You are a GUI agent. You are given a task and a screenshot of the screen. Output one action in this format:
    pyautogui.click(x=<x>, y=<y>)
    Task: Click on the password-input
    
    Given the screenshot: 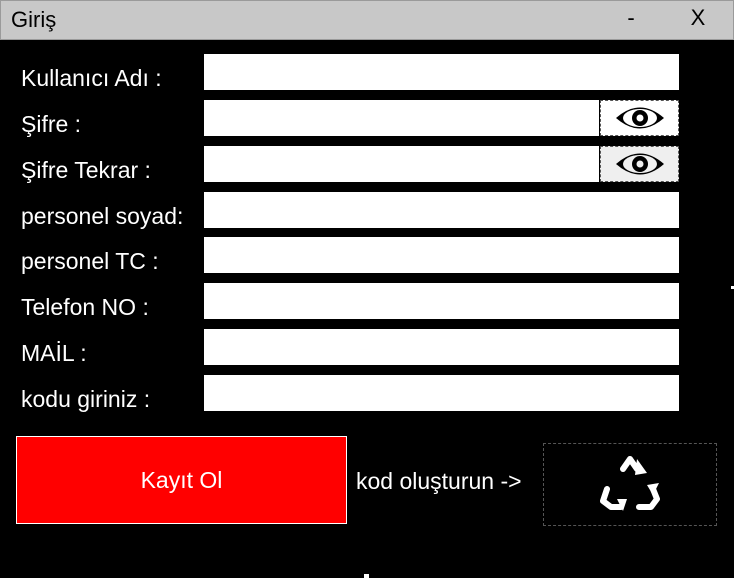 What is the action you would take?
    pyautogui.click(x=401, y=118)
    